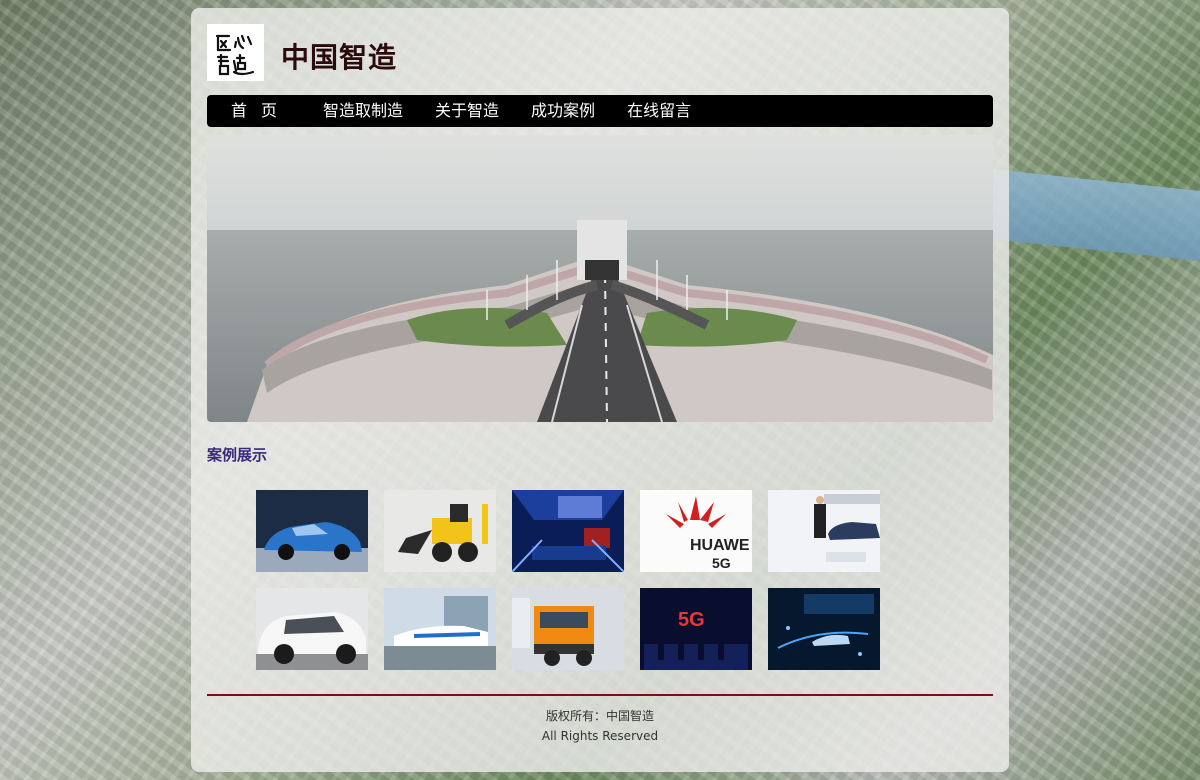 This screenshot has height=780, width=1200. I want to click on stage-screen-image, so click(568, 531).